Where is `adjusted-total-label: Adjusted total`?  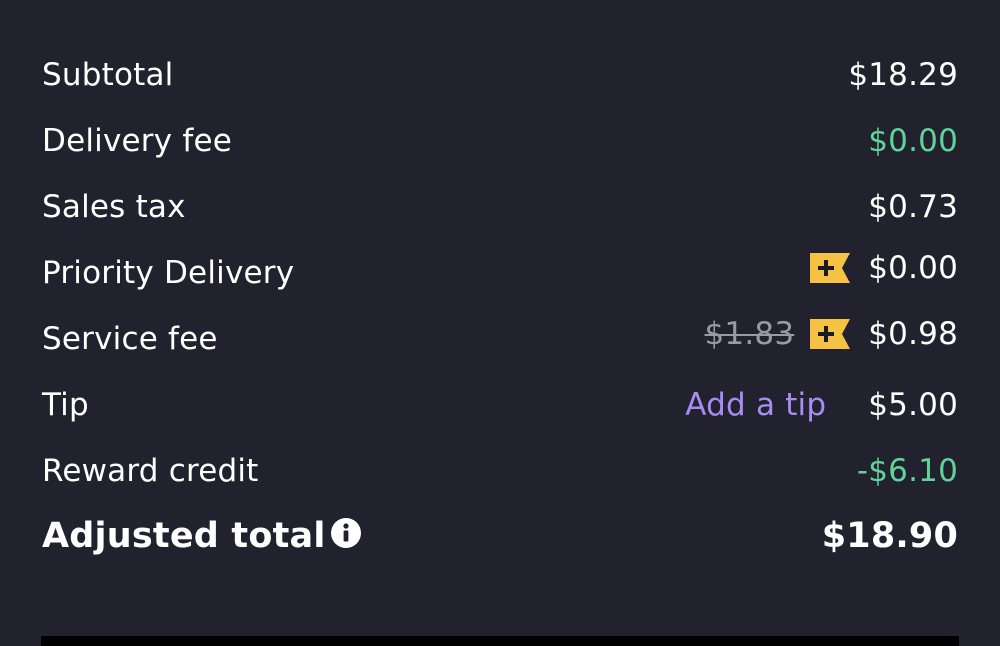 adjusted-total-label: Adjusted total is located at coordinates (184, 536).